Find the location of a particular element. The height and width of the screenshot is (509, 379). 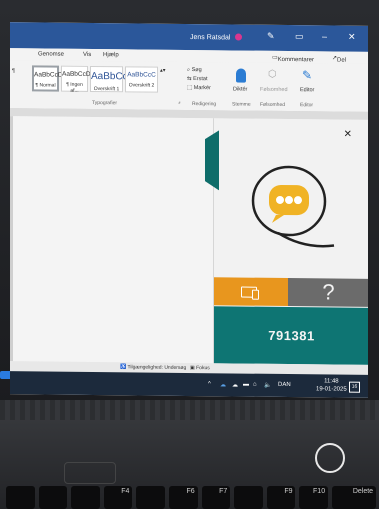

session-code: 791381 is located at coordinates (291, 335).